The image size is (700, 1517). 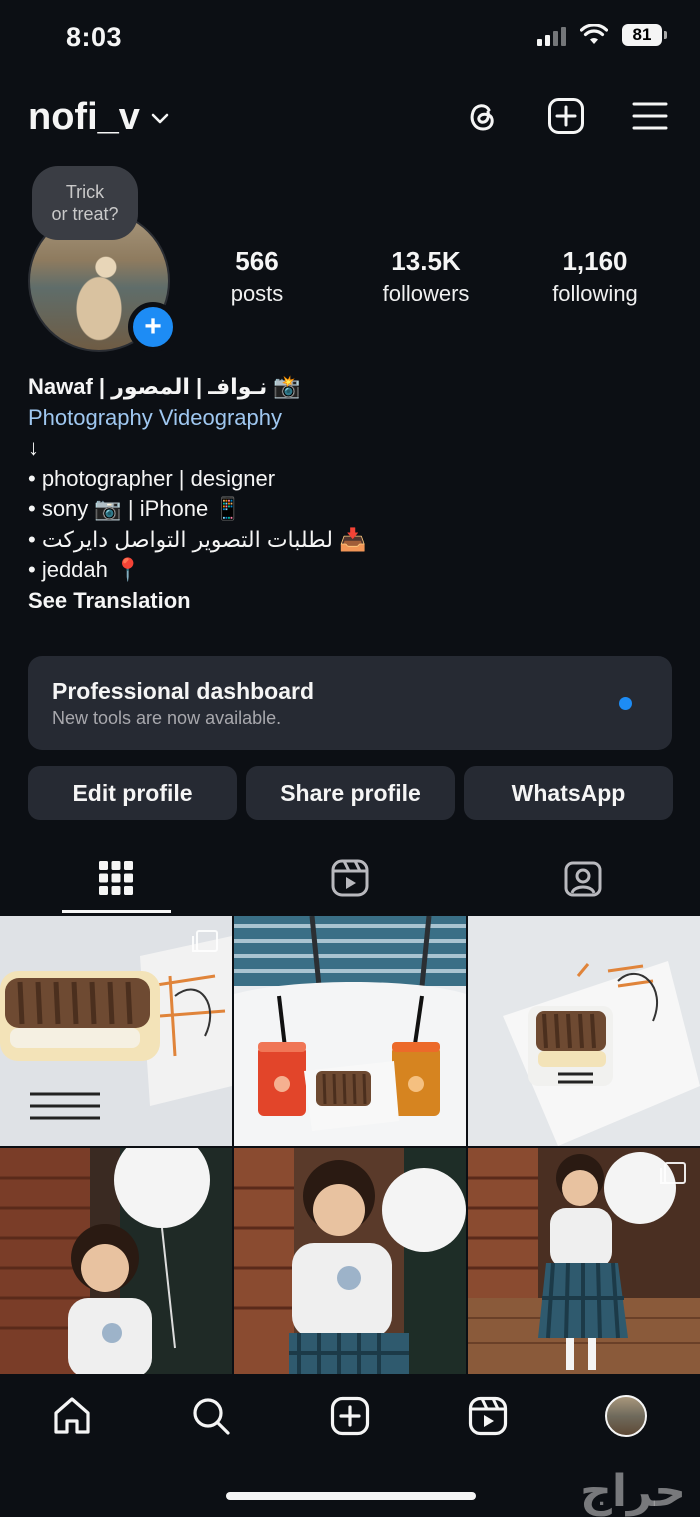 I want to click on home-indicator, so click(x=351, y=1496).